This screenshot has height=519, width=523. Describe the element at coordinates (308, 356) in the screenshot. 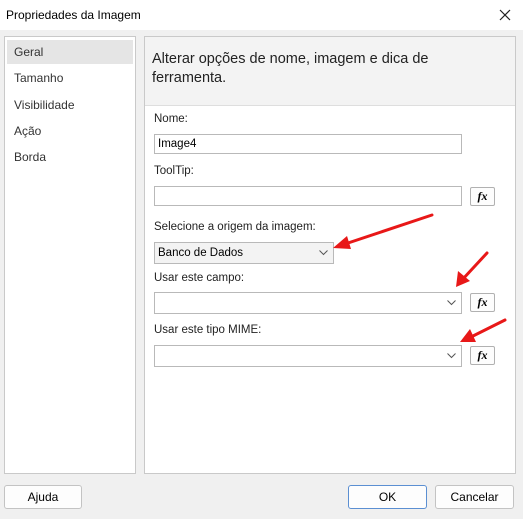

I see `mime-select` at that location.